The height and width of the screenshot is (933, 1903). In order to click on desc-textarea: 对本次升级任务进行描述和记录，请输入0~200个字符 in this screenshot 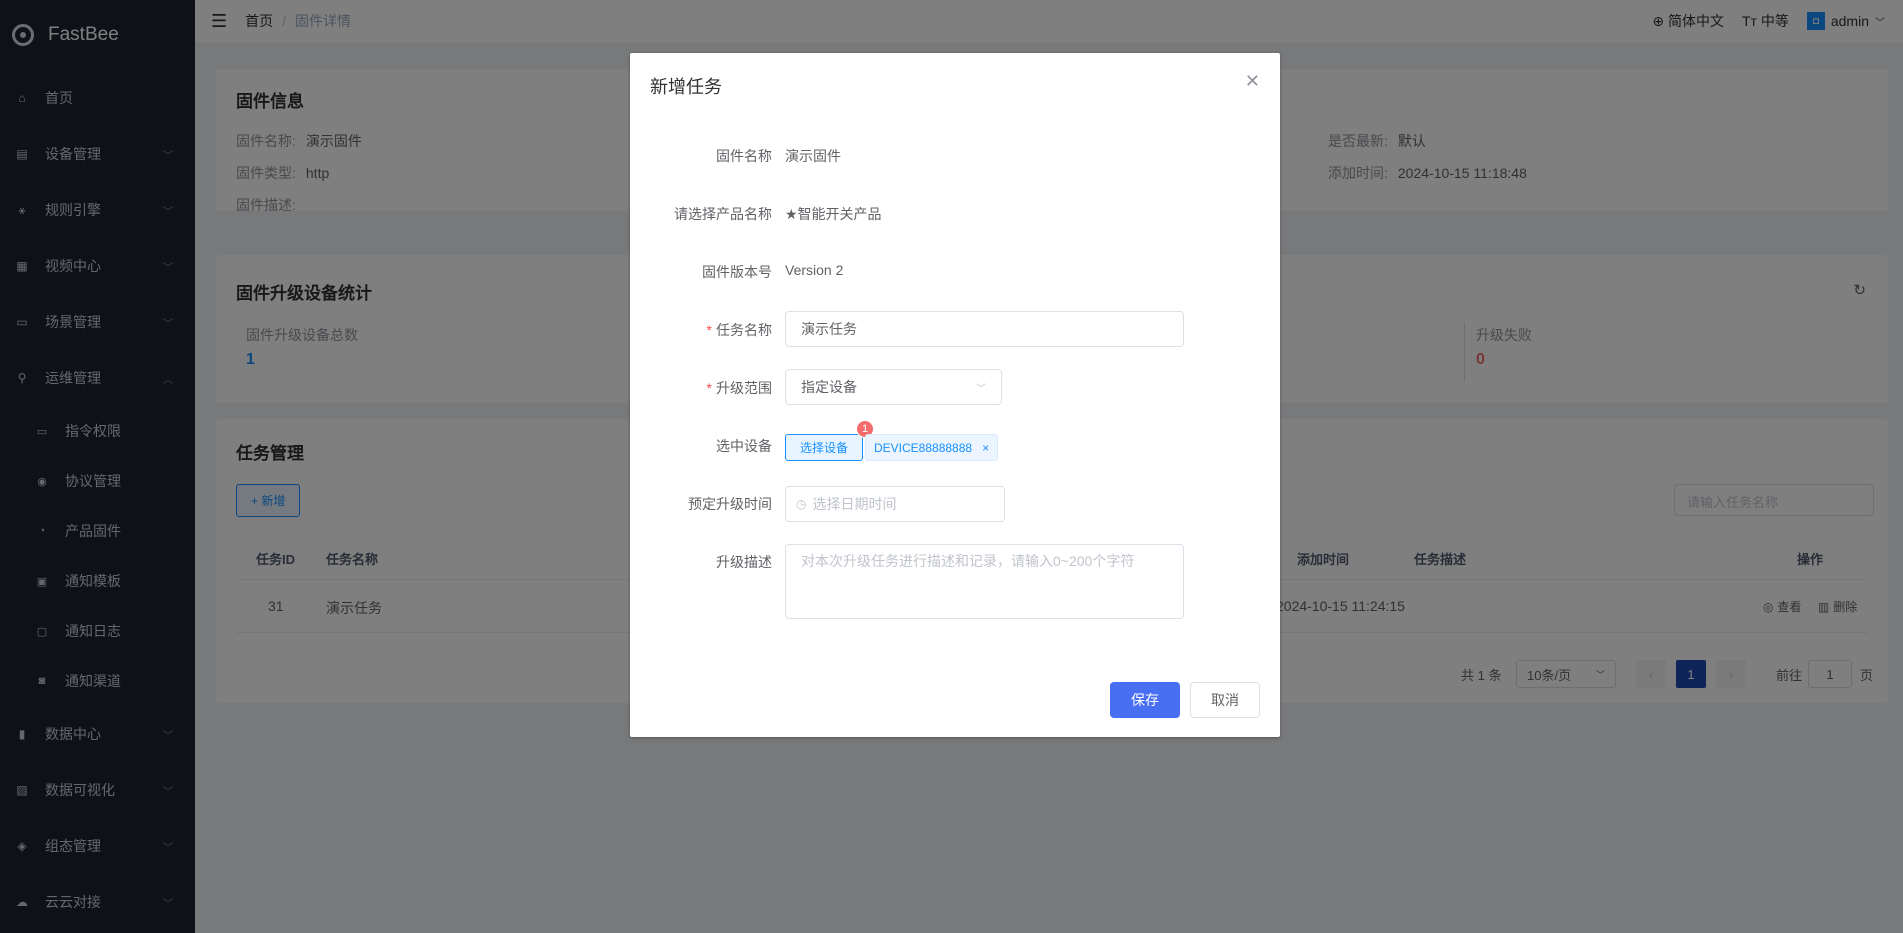, I will do `click(984, 581)`.